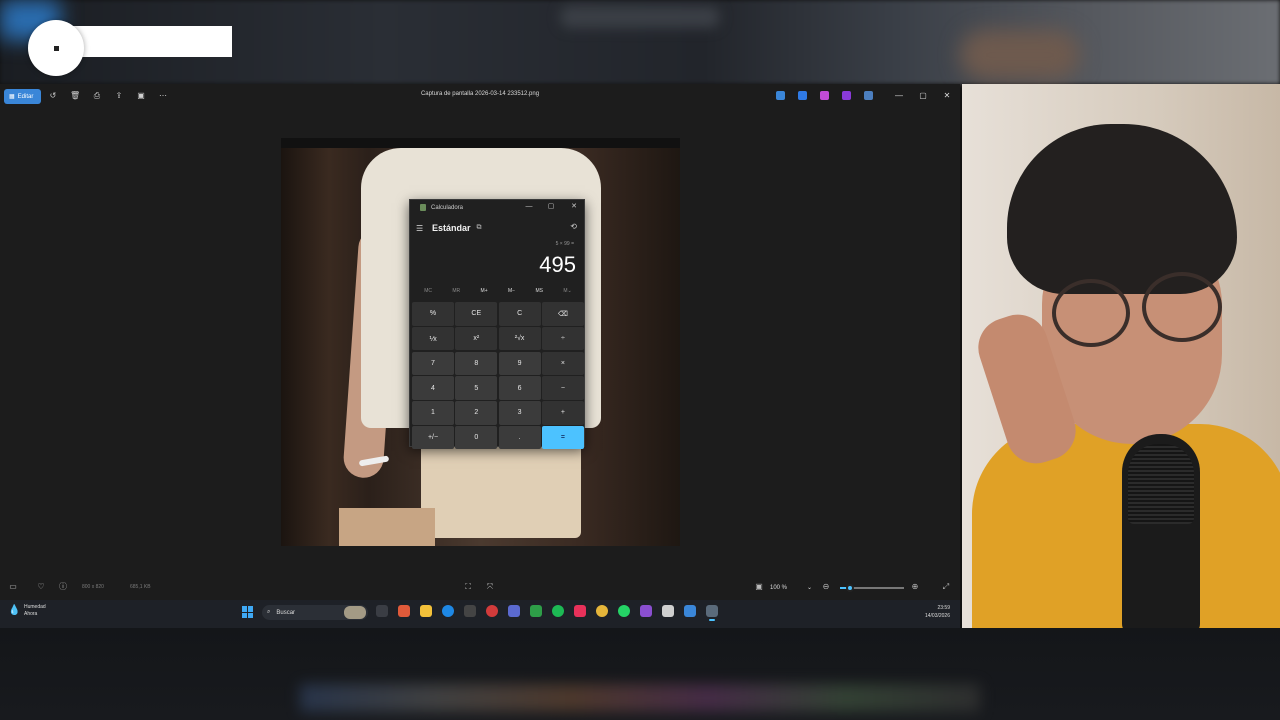 The height and width of the screenshot is (720, 1280). Describe the element at coordinates (119, 96) in the screenshot. I see `share-icon: ⇪` at that location.